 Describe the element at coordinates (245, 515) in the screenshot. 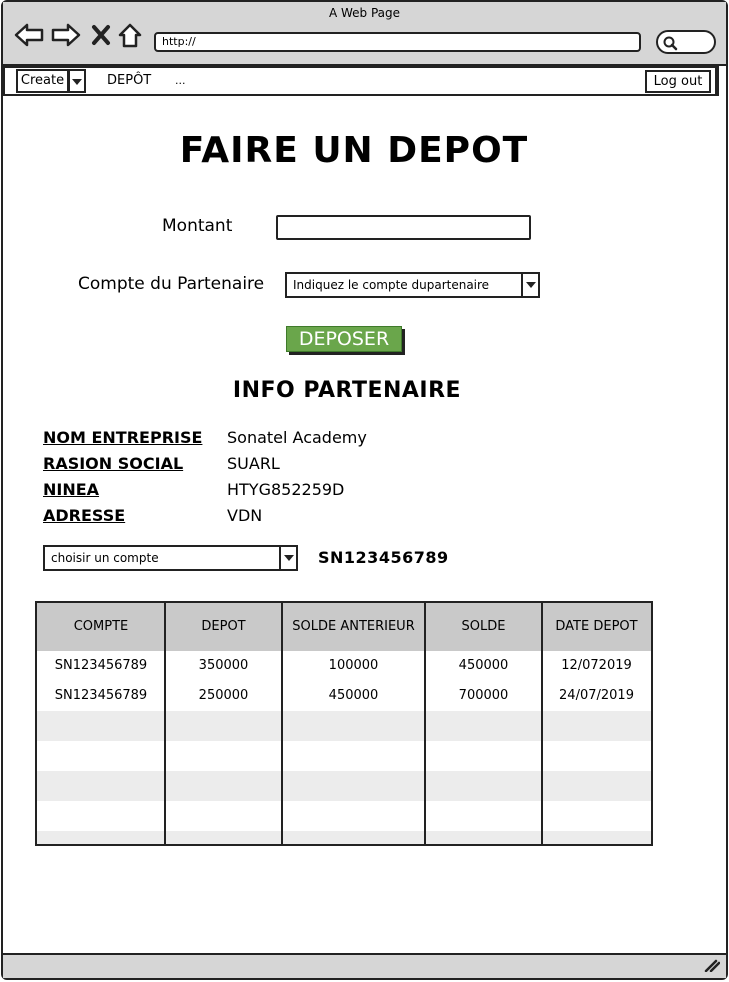

I see `address-value: VDN` at that location.